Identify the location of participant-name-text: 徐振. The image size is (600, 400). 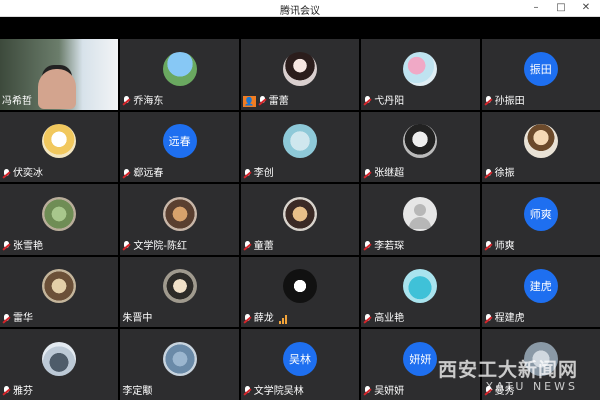
(504, 174).